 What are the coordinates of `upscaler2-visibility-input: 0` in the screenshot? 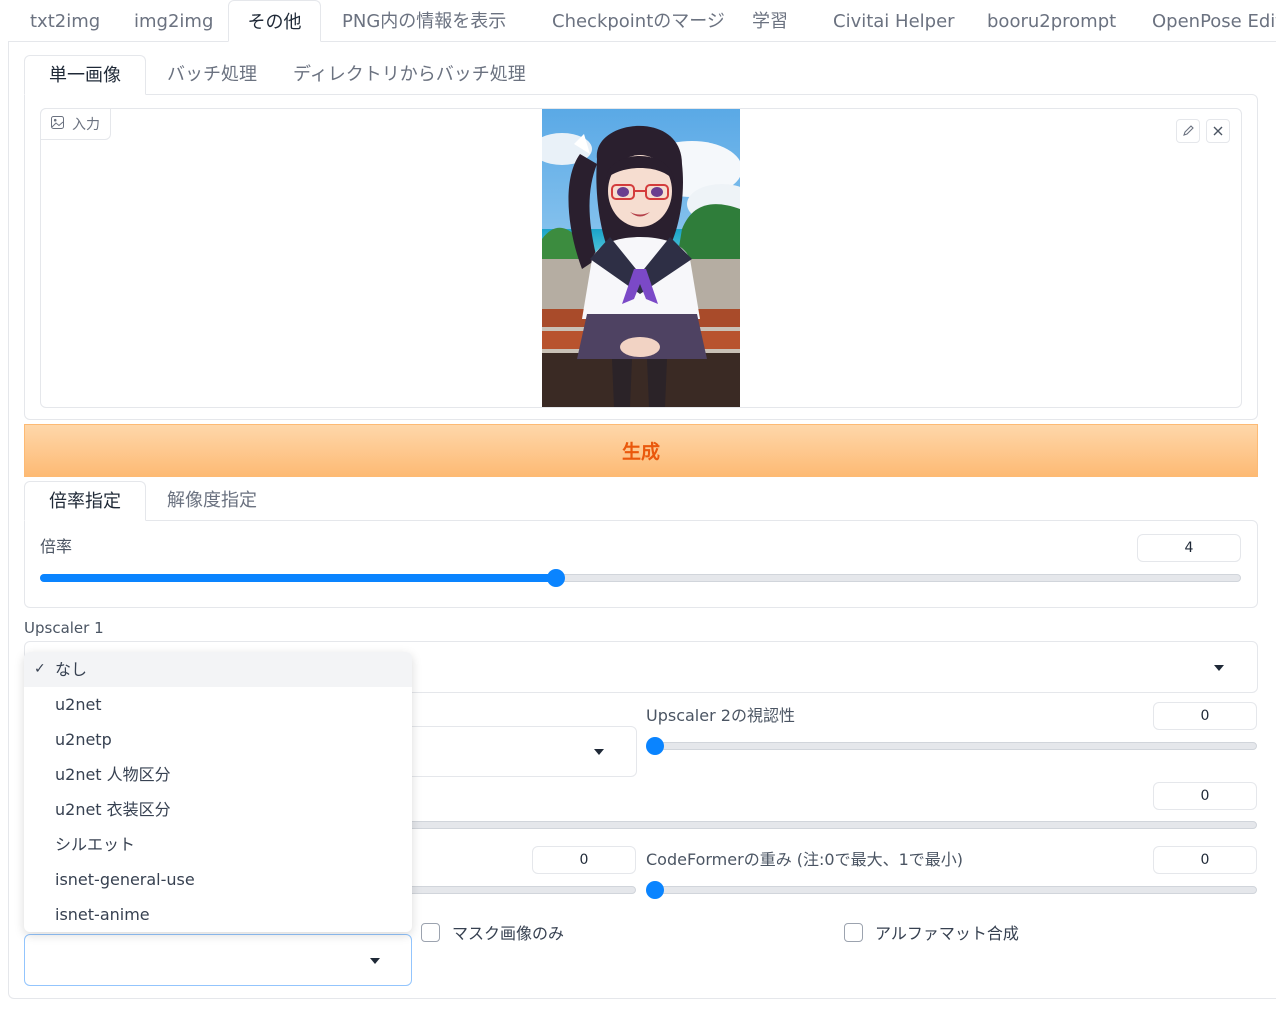 It's located at (1205, 716).